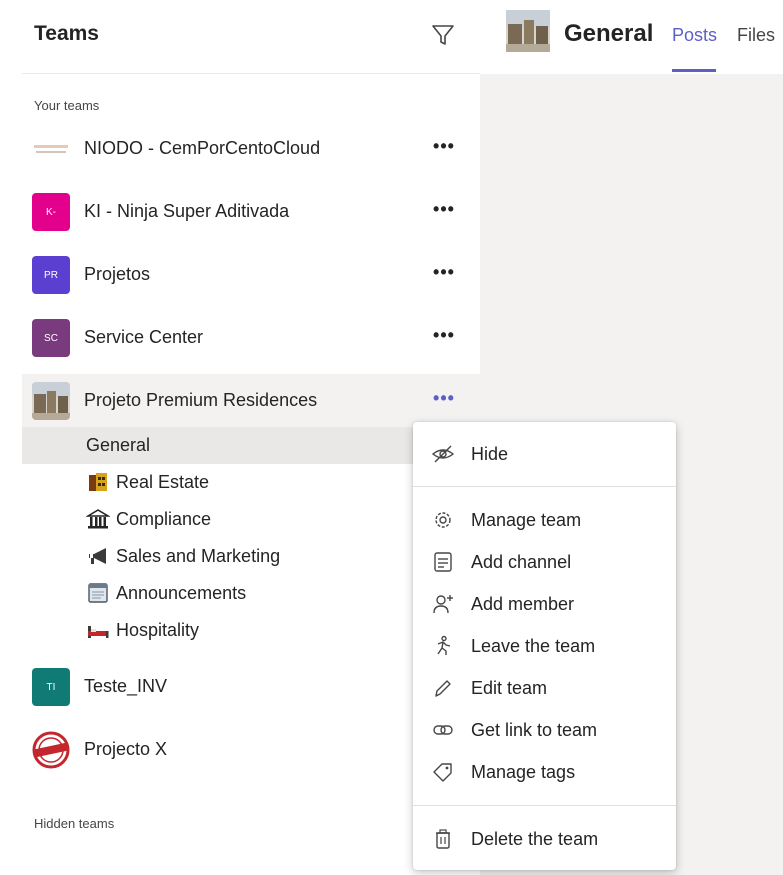 The height and width of the screenshot is (875, 783). I want to click on team-item-teste-inv: TI Teste_INV, so click(251, 688).